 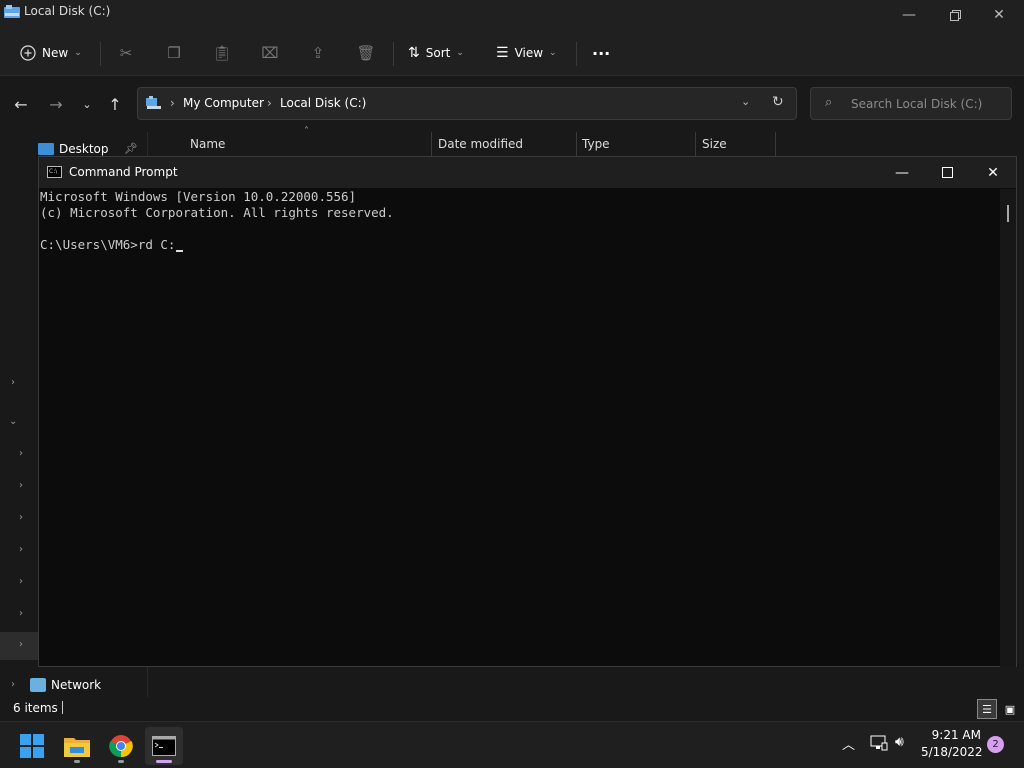 What do you see at coordinates (164, 746) in the screenshot?
I see `taskbar-command-prompt` at bounding box center [164, 746].